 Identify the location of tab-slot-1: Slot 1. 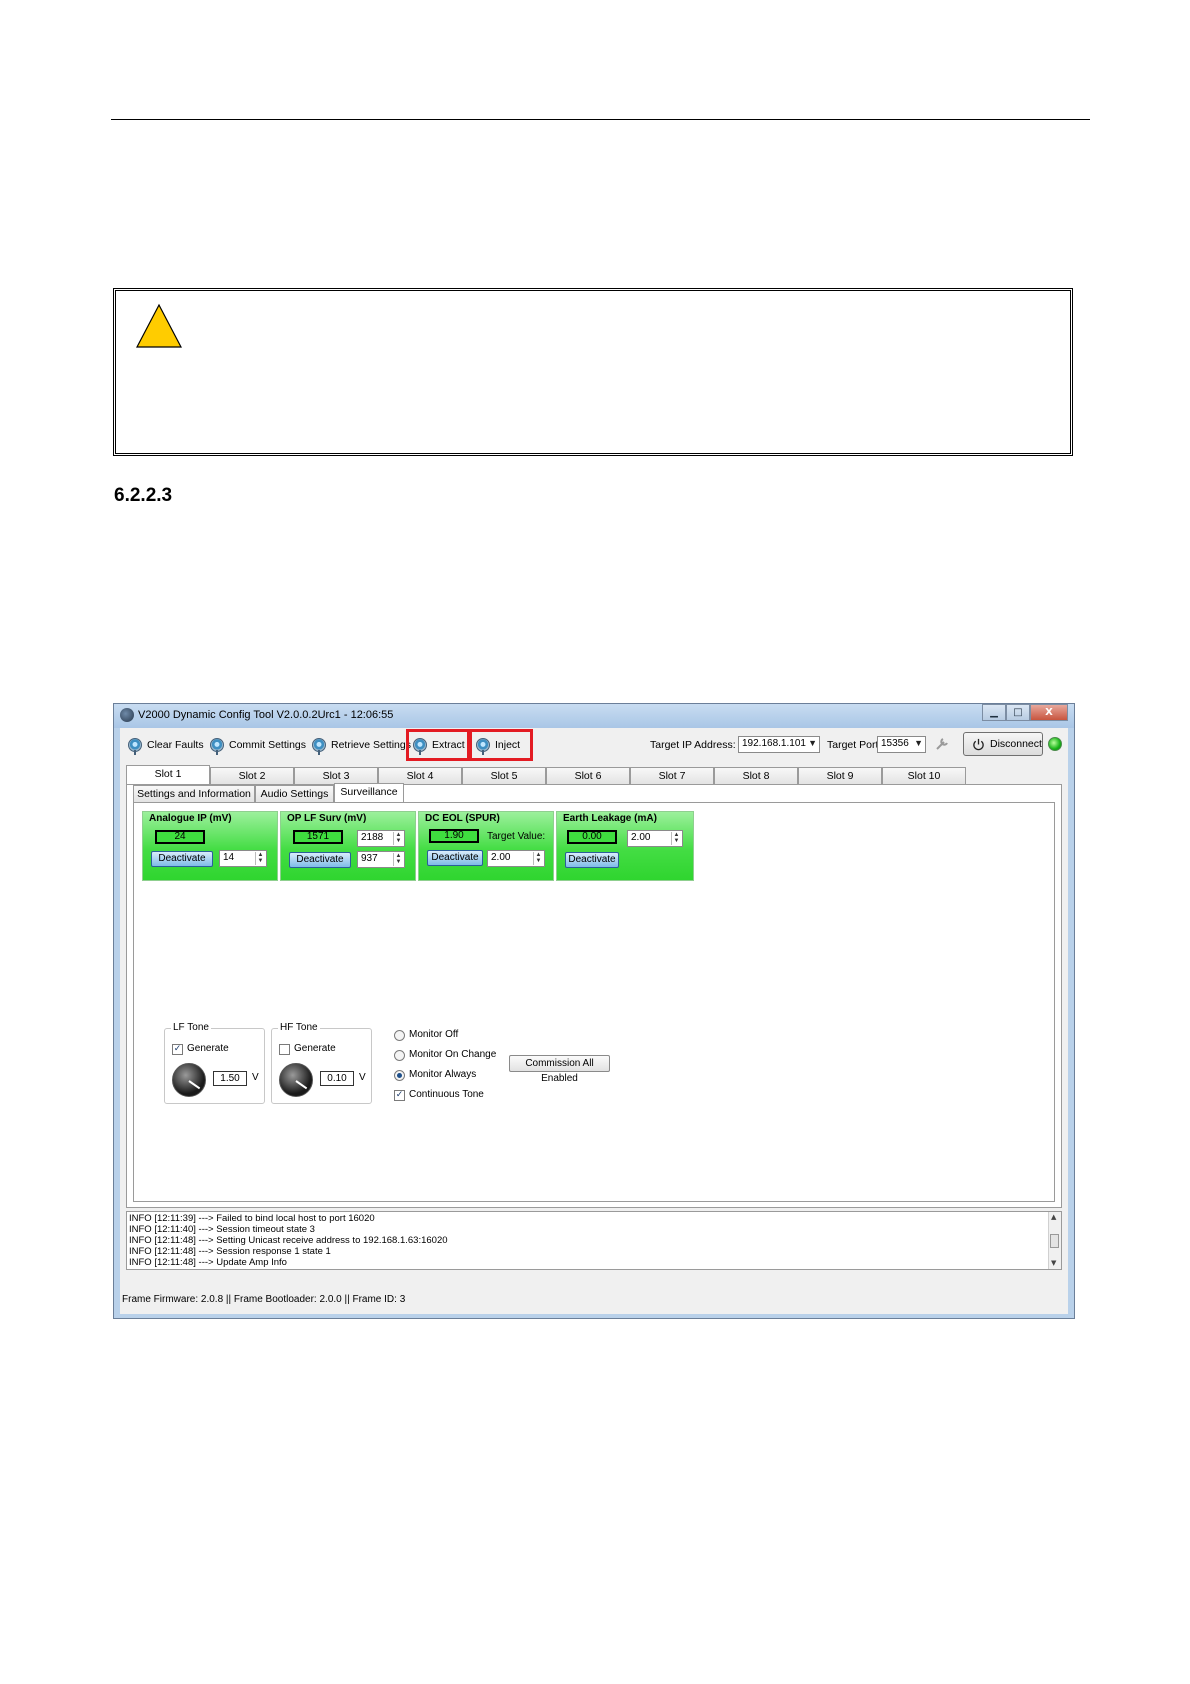
(168, 774).